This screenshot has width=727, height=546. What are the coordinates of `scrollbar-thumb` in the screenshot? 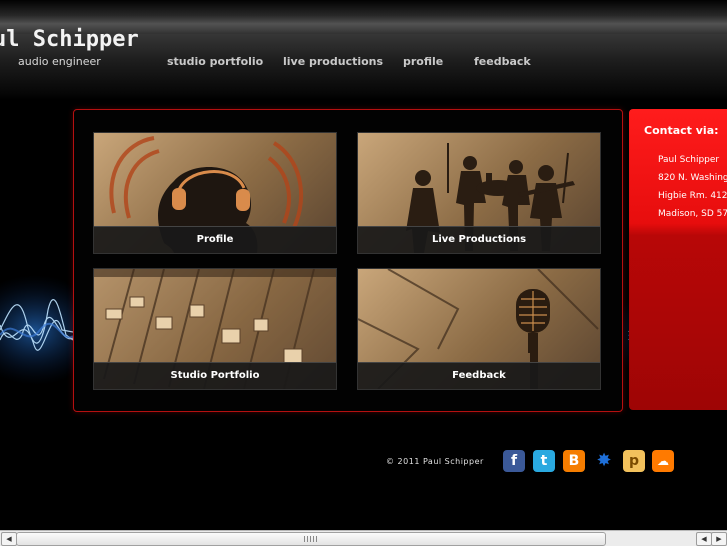 It's located at (311, 539).